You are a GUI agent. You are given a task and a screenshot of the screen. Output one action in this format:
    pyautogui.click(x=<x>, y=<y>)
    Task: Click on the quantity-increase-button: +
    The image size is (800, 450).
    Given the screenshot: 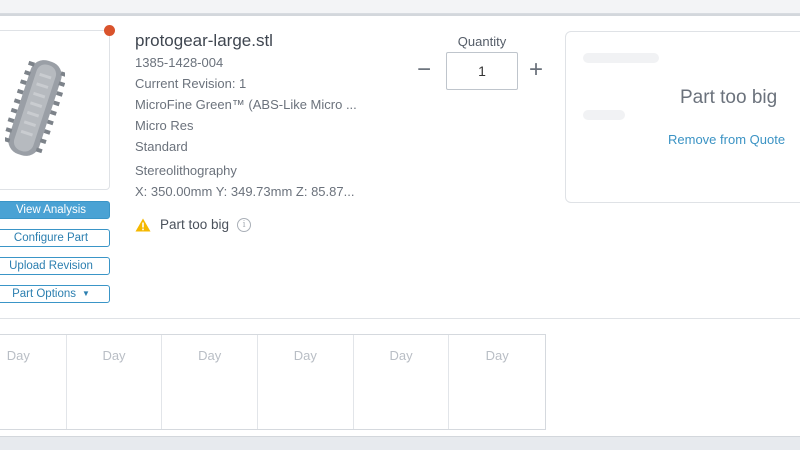 What is the action you would take?
    pyautogui.click(x=536, y=71)
    